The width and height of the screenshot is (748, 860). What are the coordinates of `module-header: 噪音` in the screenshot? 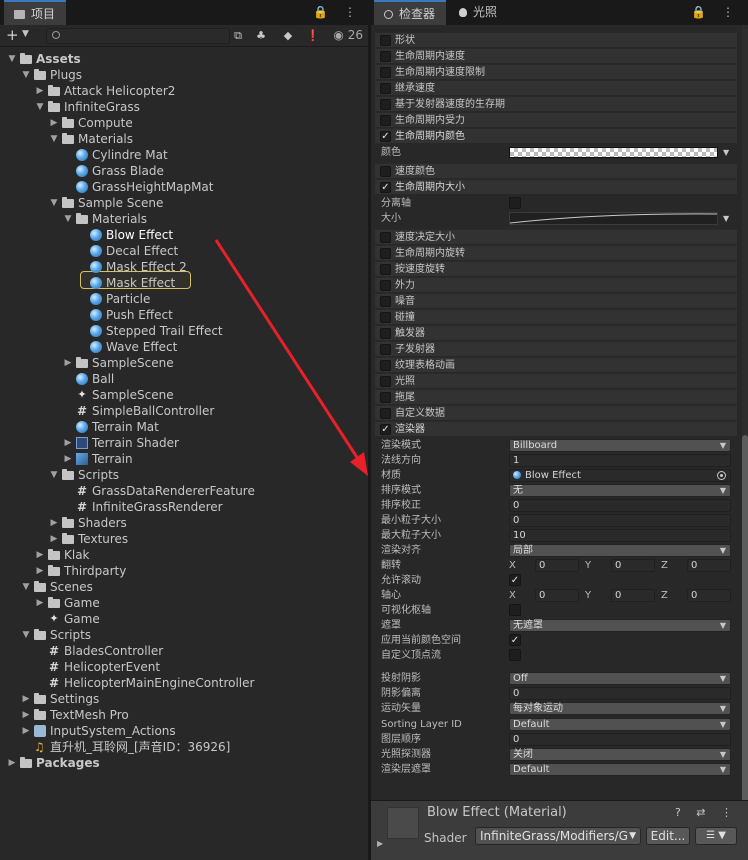 It's located at (556, 300).